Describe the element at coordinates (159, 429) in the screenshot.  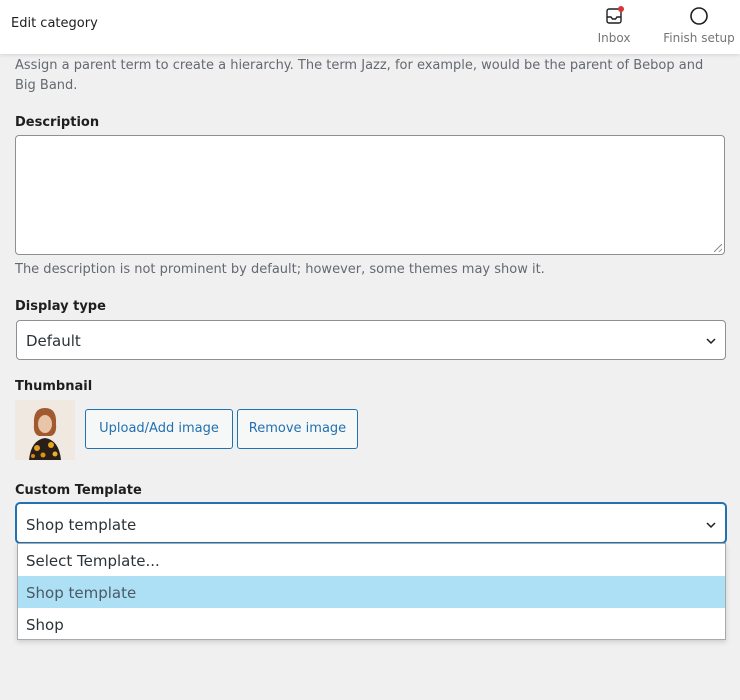
I see `upload-image-button: Upload/Add image` at that location.